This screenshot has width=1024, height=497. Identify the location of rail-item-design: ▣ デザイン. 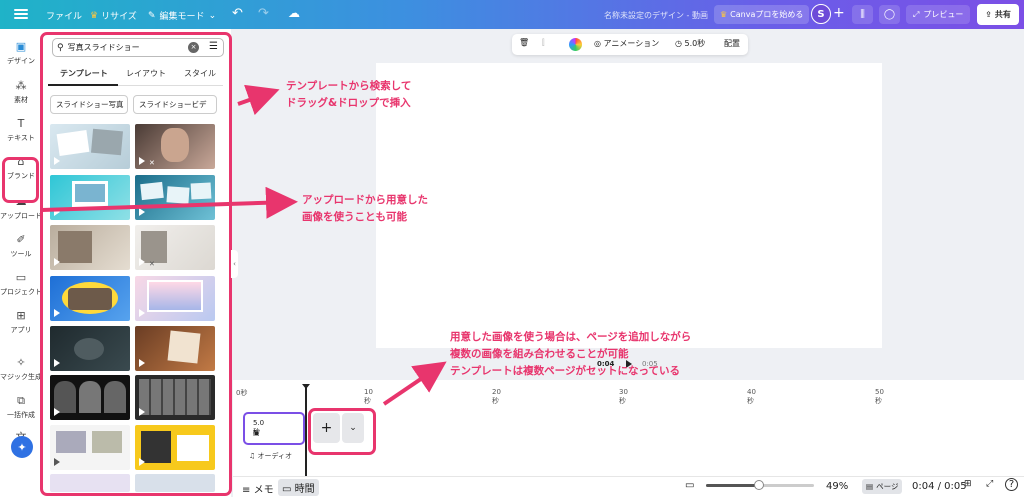
(21, 53).